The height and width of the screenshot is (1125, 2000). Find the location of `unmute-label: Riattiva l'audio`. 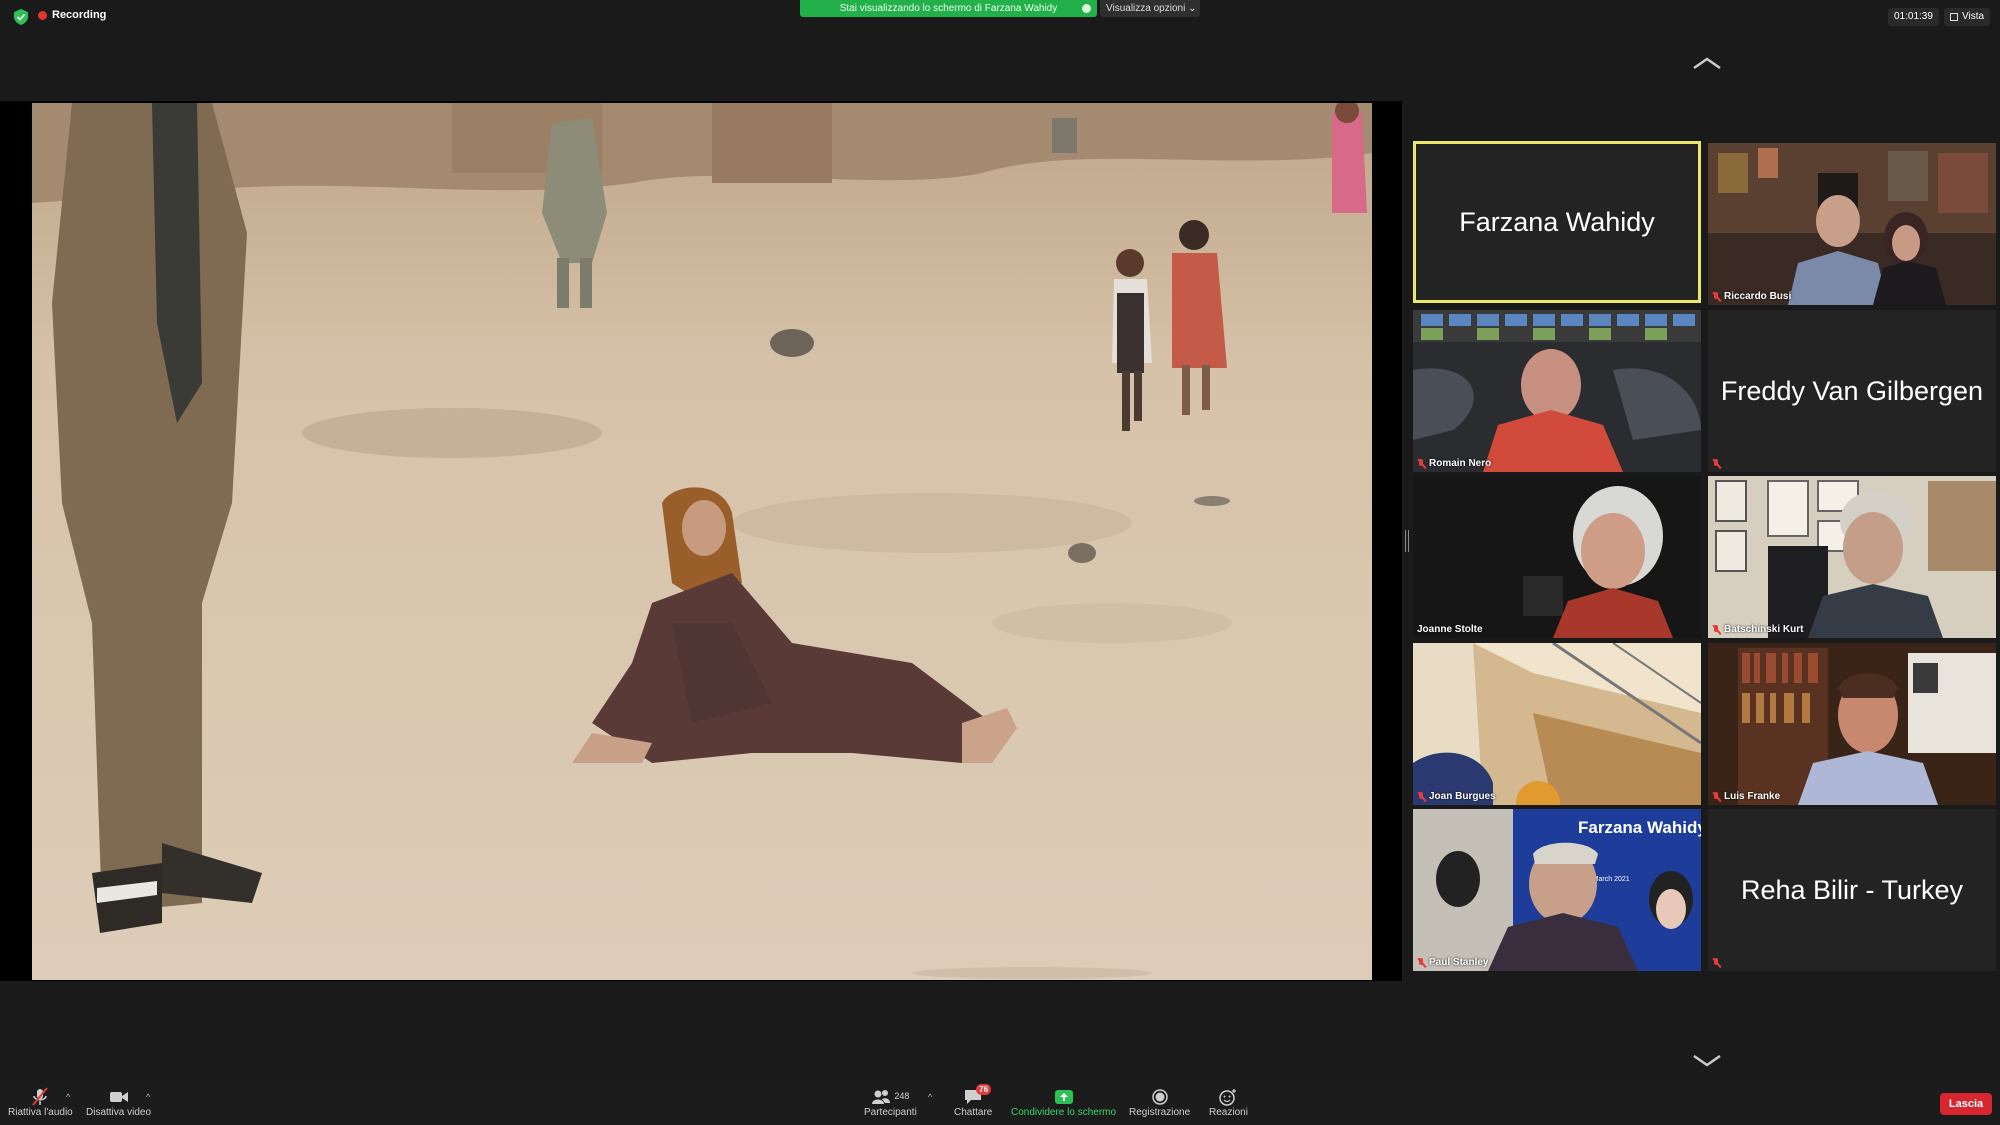

unmute-label: Riattiva l'audio is located at coordinates (40, 1112).